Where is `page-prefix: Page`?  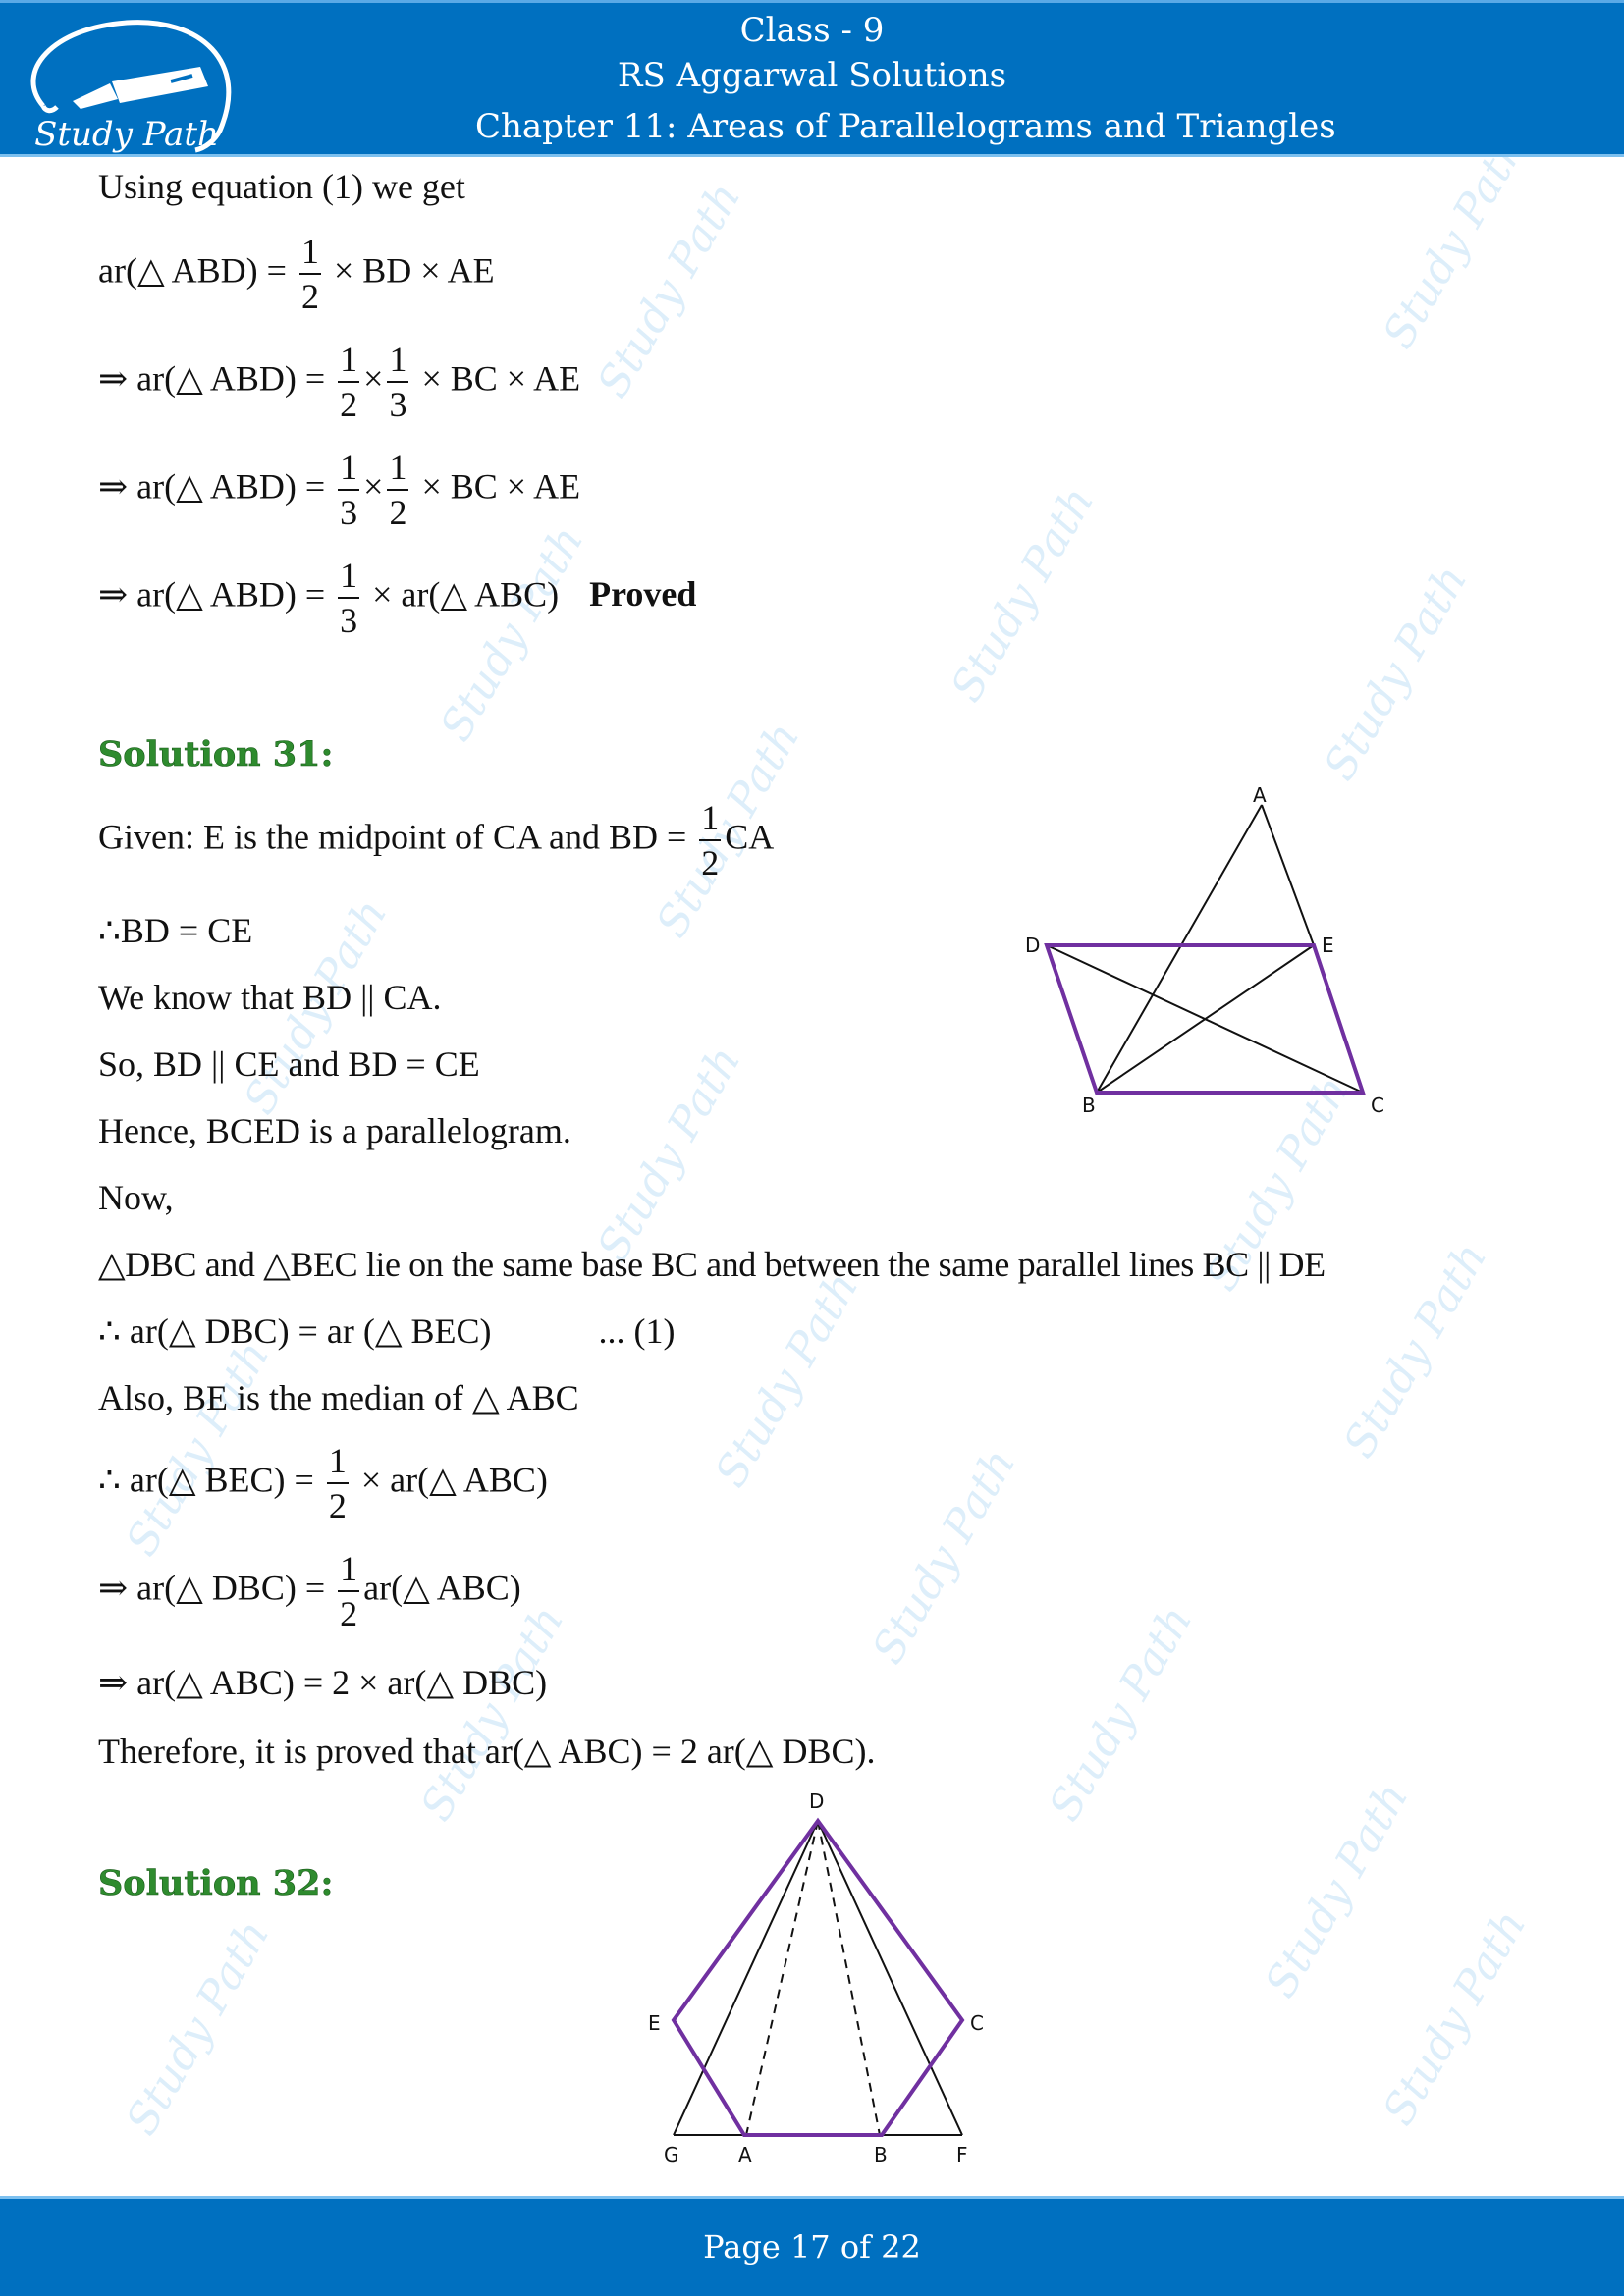
page-prefix: Page is located at coordinates (742, 2247).